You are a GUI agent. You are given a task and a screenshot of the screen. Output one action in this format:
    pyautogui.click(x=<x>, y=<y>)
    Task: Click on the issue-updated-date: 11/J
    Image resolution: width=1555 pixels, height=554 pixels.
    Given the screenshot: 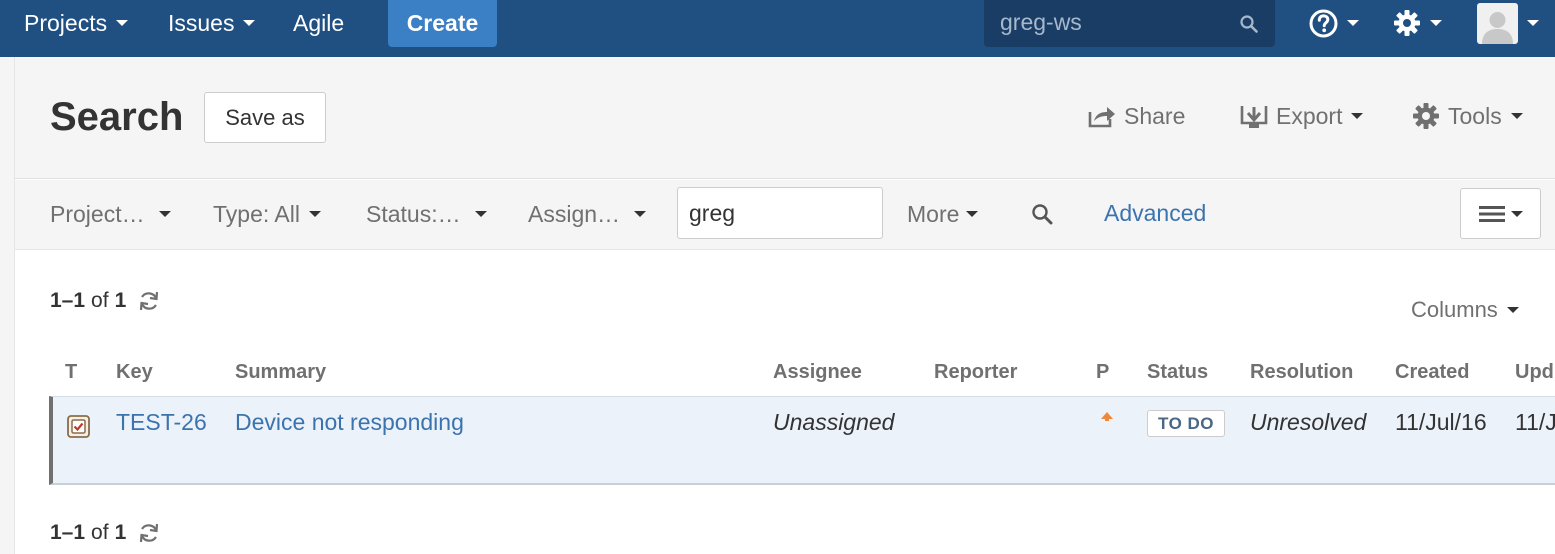 What is the action you would take?
    pyautogui.click(x=1535, y=422)
    